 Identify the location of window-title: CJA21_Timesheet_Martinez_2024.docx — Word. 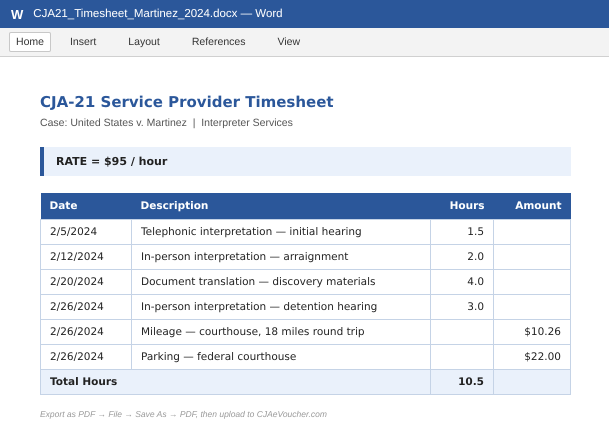
(158, 14).